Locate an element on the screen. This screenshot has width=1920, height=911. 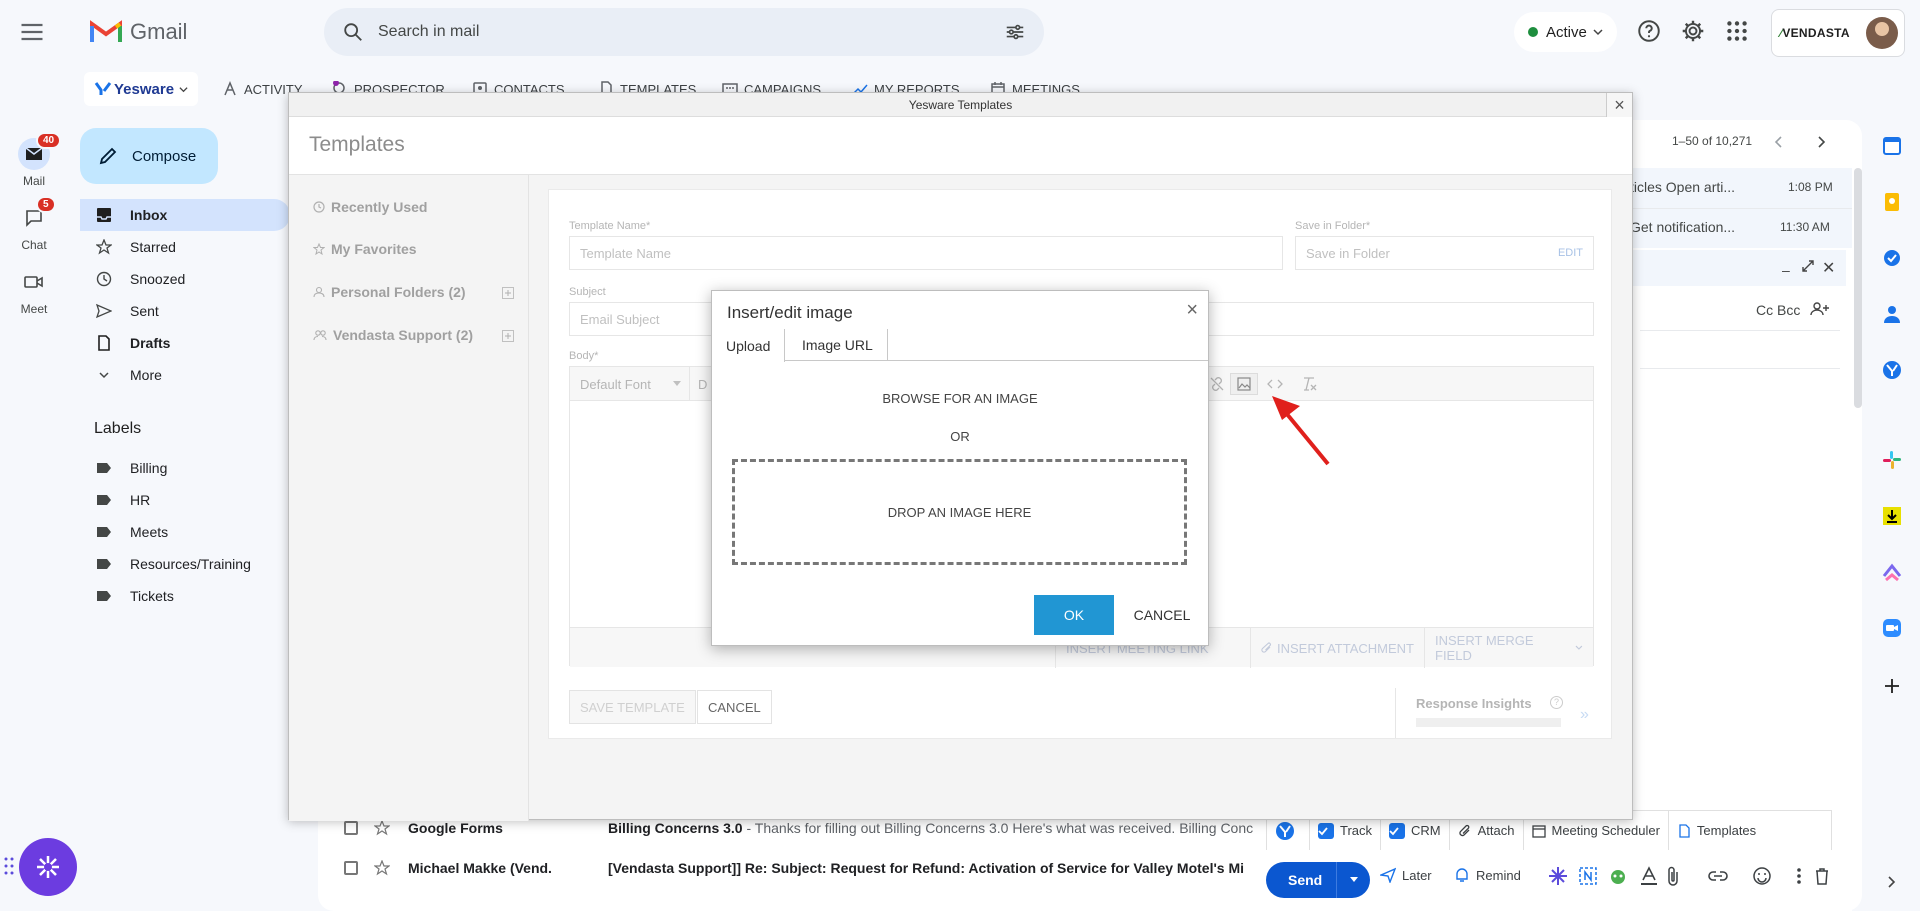
label-hr: HR is located at coordinates (185, 500).